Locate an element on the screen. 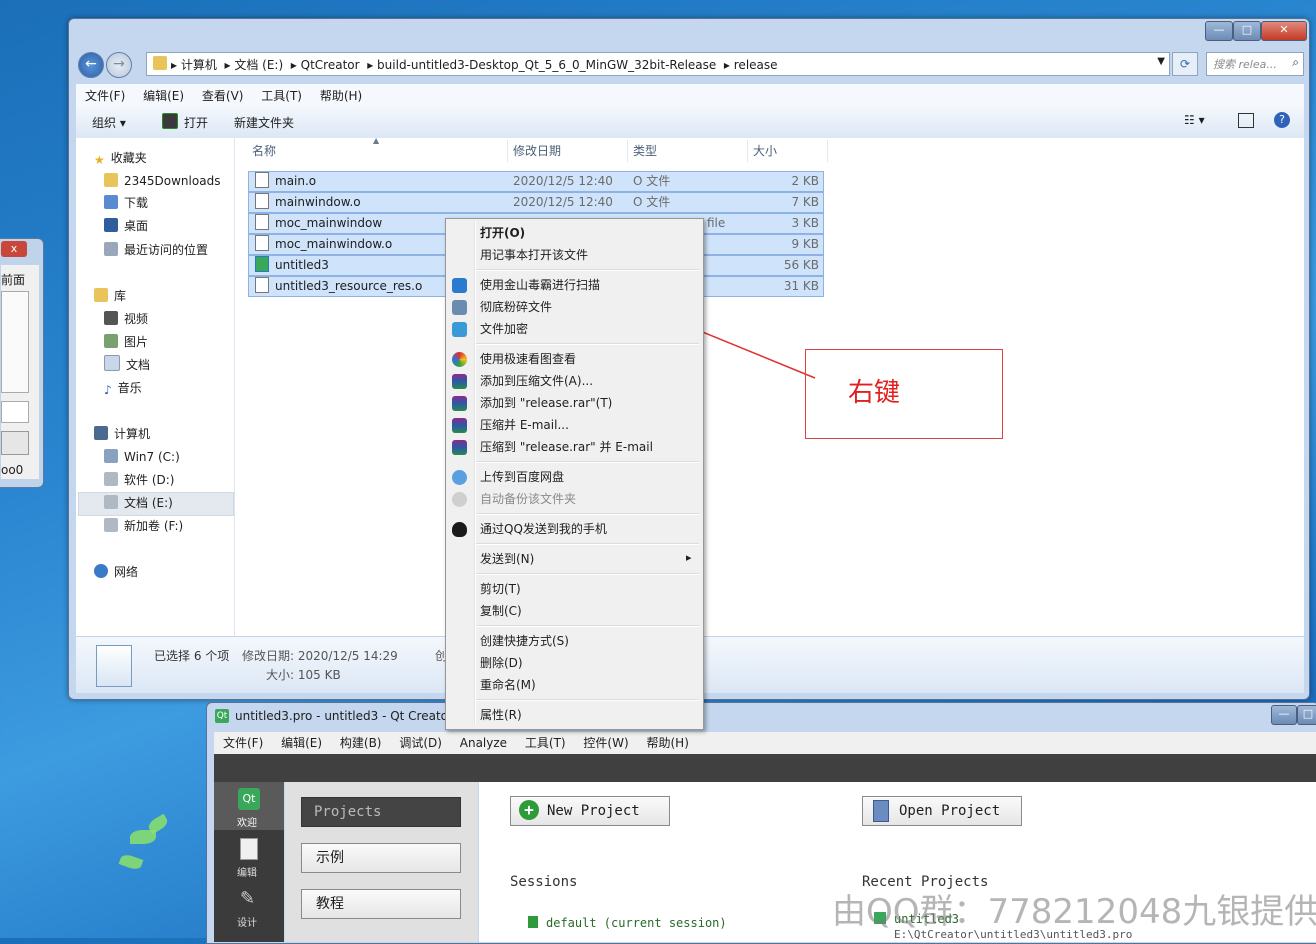 The width and height of the screenshot is (1316, 944). menu-view: 查看(V) is located at coordinates (223, 96).